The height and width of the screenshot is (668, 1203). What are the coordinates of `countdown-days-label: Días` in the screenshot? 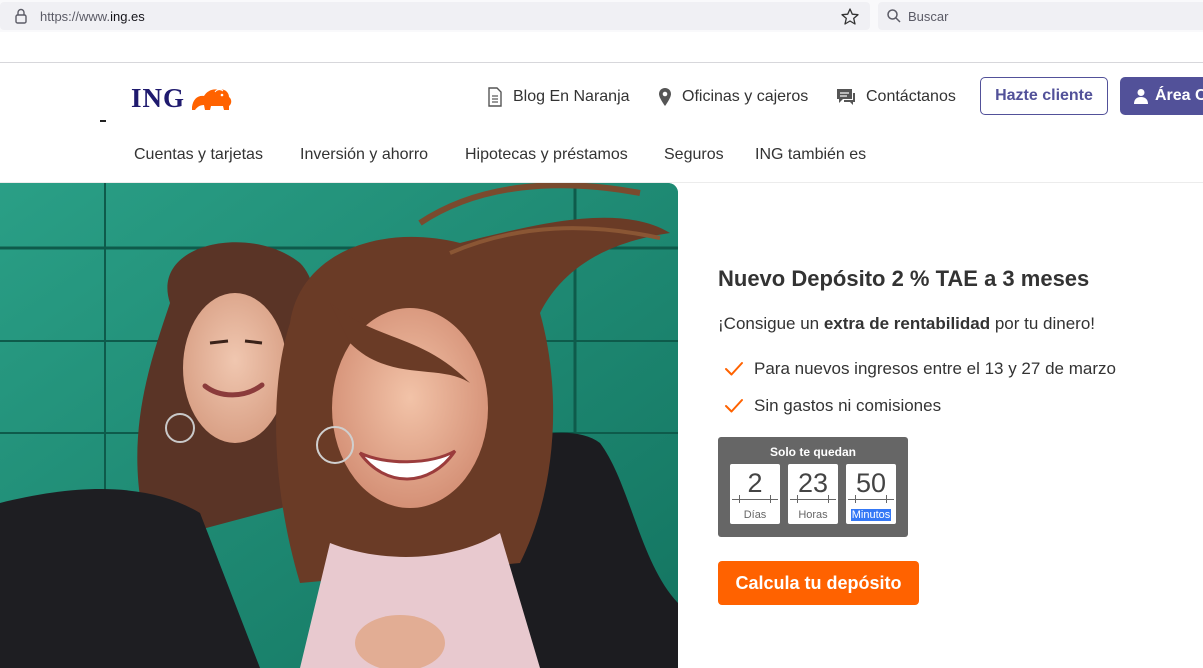 It's located at (755, 515).